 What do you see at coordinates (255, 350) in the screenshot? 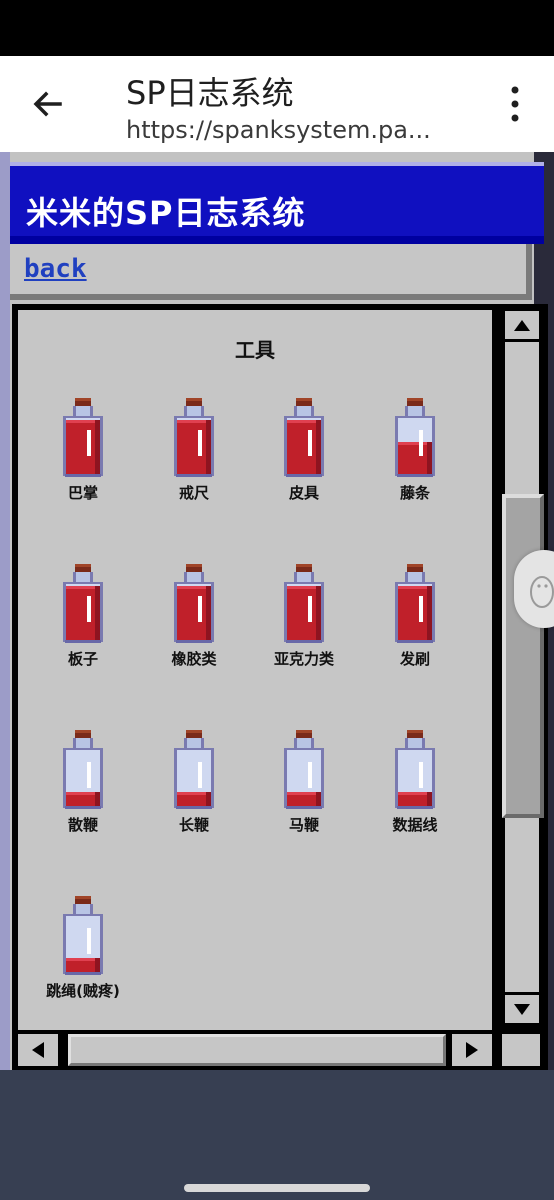
I see `section-title: 工具` at bounding box center [255, 350].